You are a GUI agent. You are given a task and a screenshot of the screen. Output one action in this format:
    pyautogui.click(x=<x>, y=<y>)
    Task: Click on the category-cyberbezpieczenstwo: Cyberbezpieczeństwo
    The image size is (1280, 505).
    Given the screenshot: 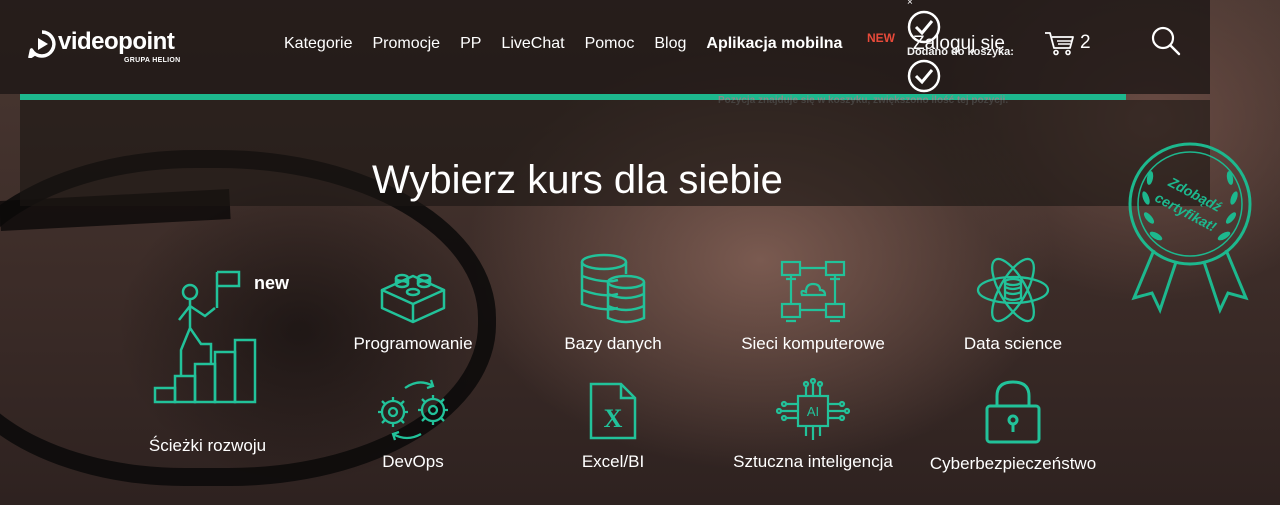 What is the action you would take?
    pyautogui.click(x=1013, y=426)
    